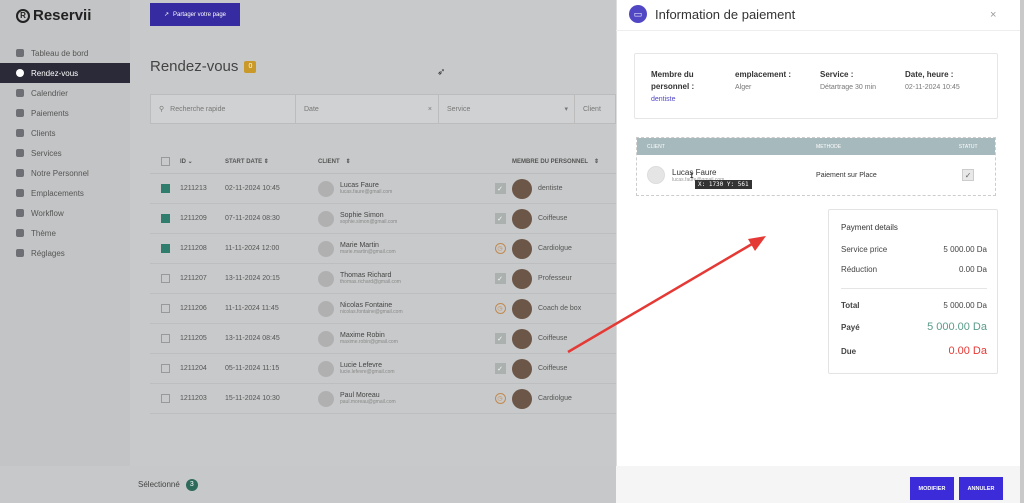 The height and width of the screenshot is (503, 1024). I want to click on sidebar-item-réglages: Réglages, so click(65, 253).